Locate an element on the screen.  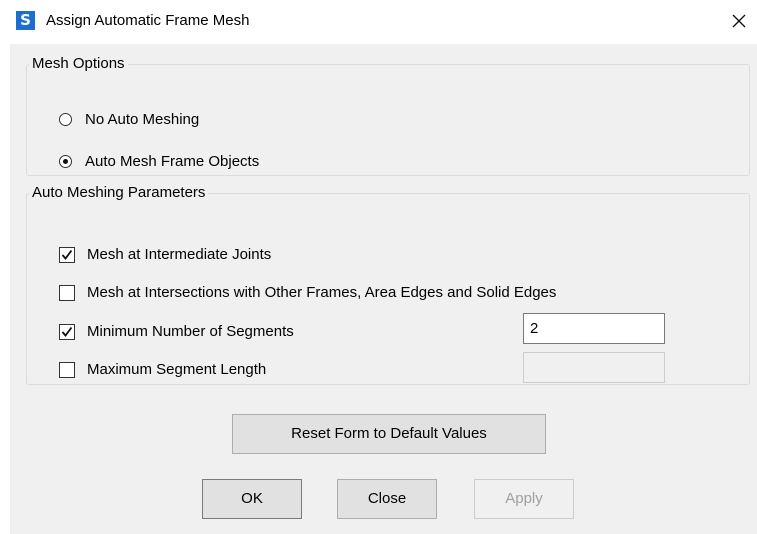
ok-button: OK is located at coordinates (252, 499).